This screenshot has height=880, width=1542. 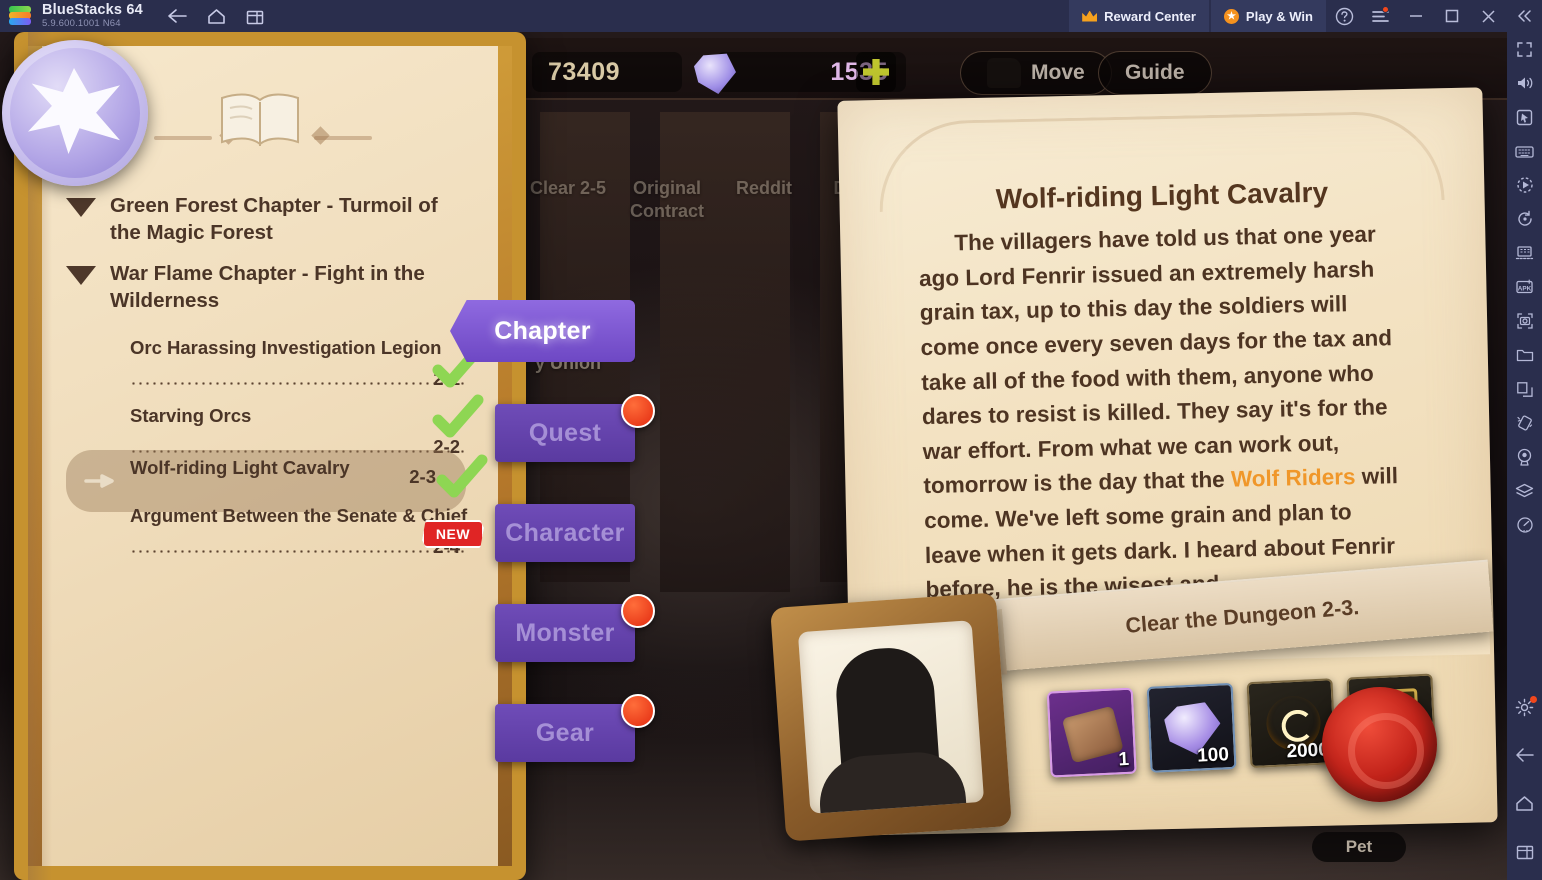 What do you see at coordinates (1525, 289) in the screenshot?
I see `svg-text: APK` at bounding box center [1525, 289].